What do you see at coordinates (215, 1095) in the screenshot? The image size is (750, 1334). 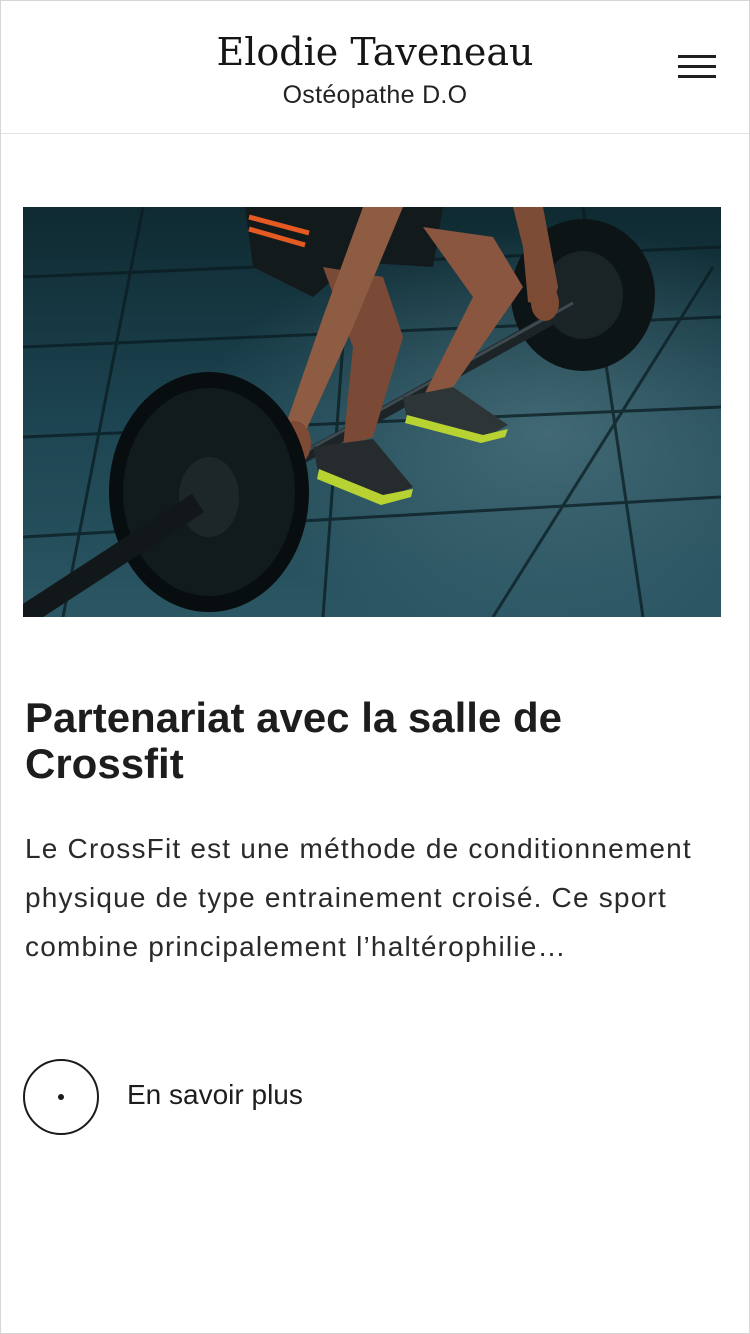 I see `read-more-label: En savoir plus` at bounding box center [215, 1095].